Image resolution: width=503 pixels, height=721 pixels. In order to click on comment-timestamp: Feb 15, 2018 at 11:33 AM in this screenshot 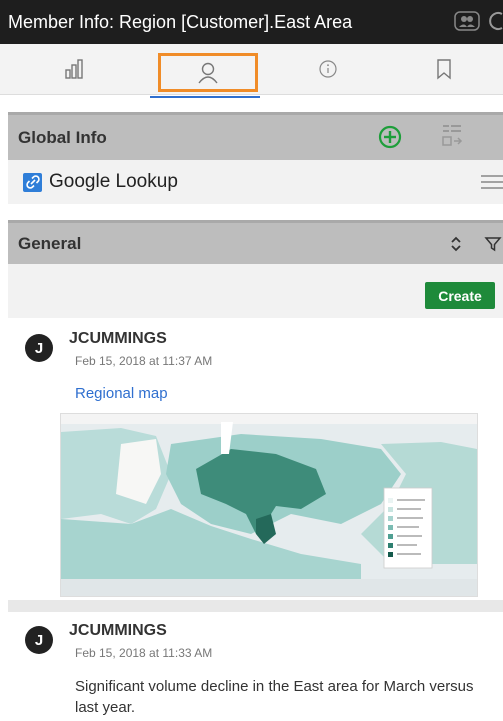, I will do `click(144, 653)`.